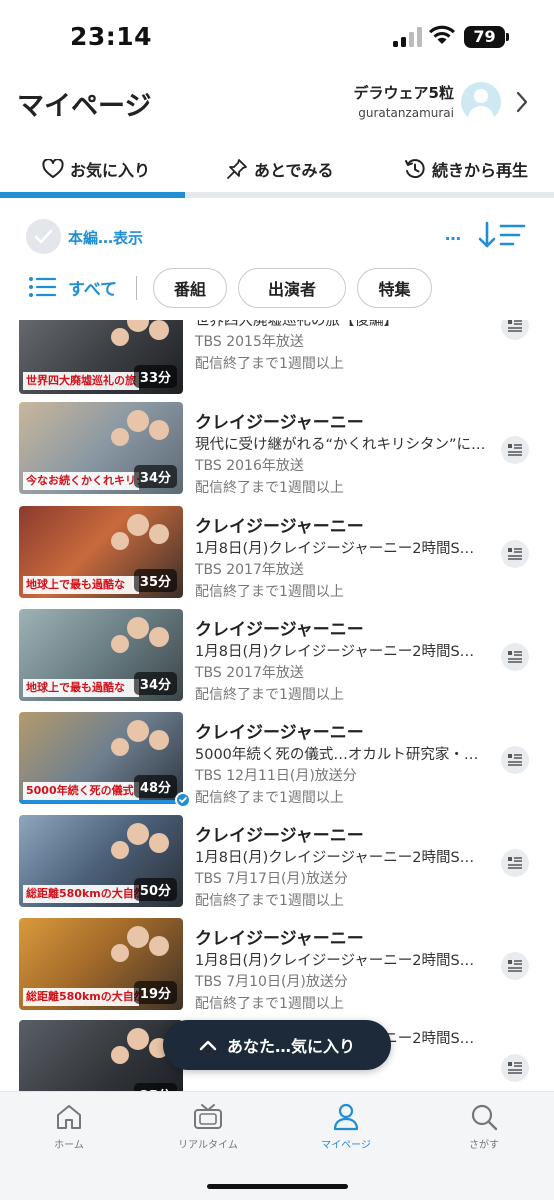 The height and width of the screenshot is (1200, 554). What do you see at coordinates (183, 800) in the screenshot?
I see `watched-check-icon` at bounding box center [183, 800].